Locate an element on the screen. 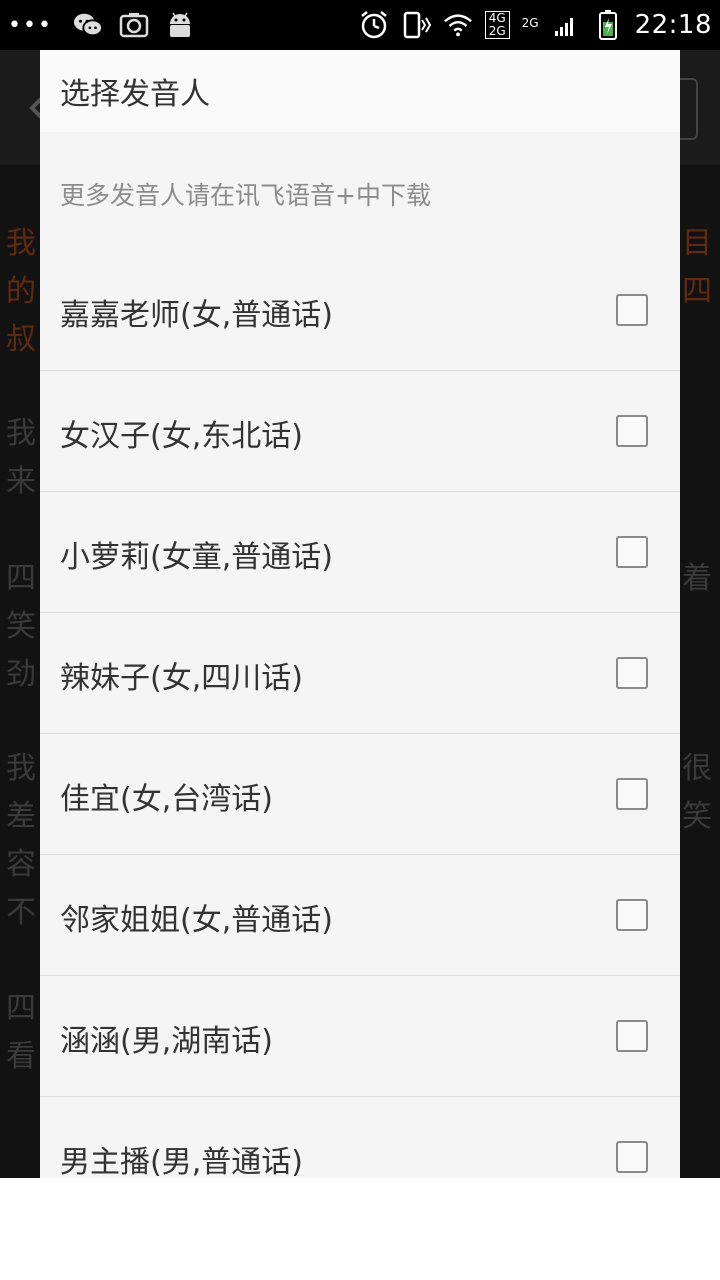 The height and width of the screenshot is (1280, 720). status-bar-left: ••• is located at coordinates (101, 25).